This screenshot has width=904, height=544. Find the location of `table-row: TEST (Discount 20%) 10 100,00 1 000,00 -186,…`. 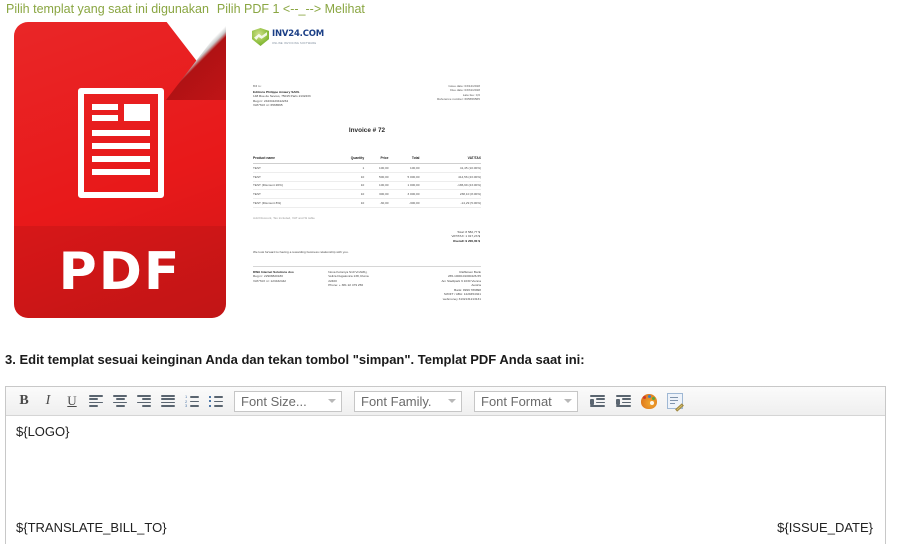

table-row: TEST (Discount 20%) 10 100,00 1 000,00 -186,… is located at coordinates (367, 186).